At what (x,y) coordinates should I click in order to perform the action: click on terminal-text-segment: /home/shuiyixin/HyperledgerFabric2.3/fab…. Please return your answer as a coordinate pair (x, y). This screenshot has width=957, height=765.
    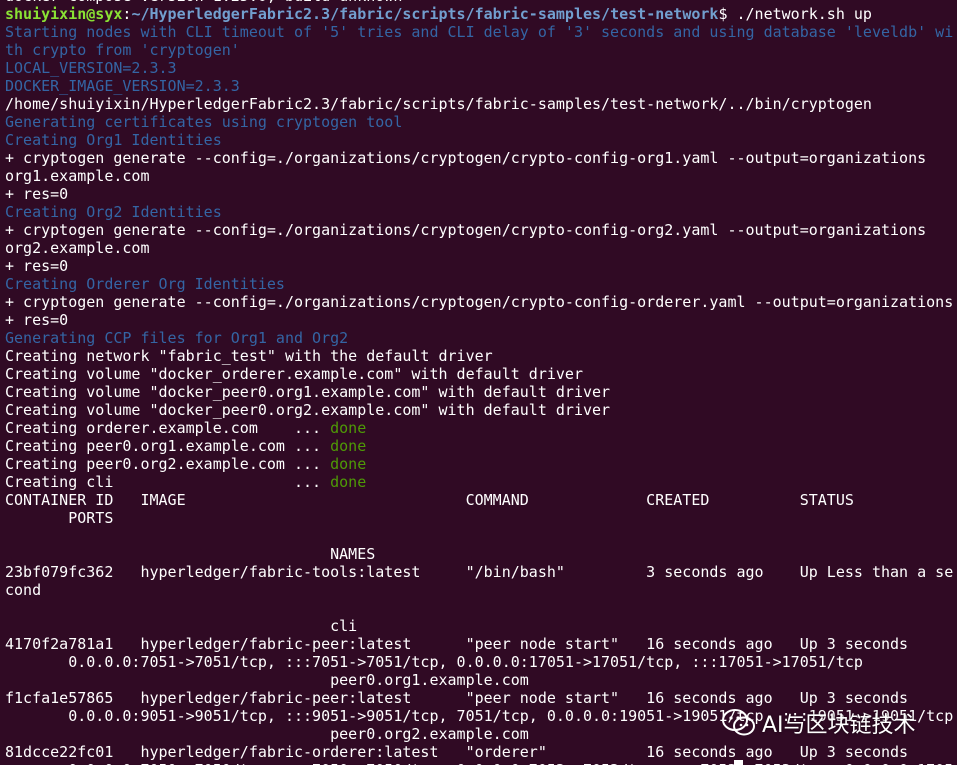
    Looking at the image, I should click on (438, 104).